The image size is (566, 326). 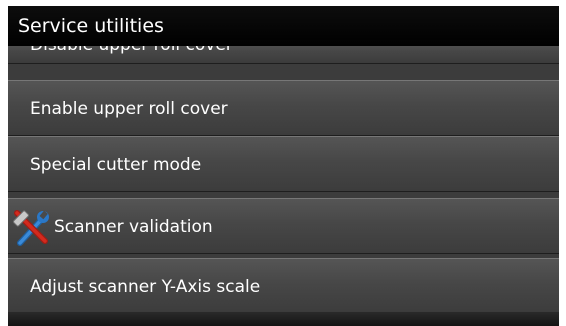 I want to click on page-title: Service utilities, so click(x=91, y=26).